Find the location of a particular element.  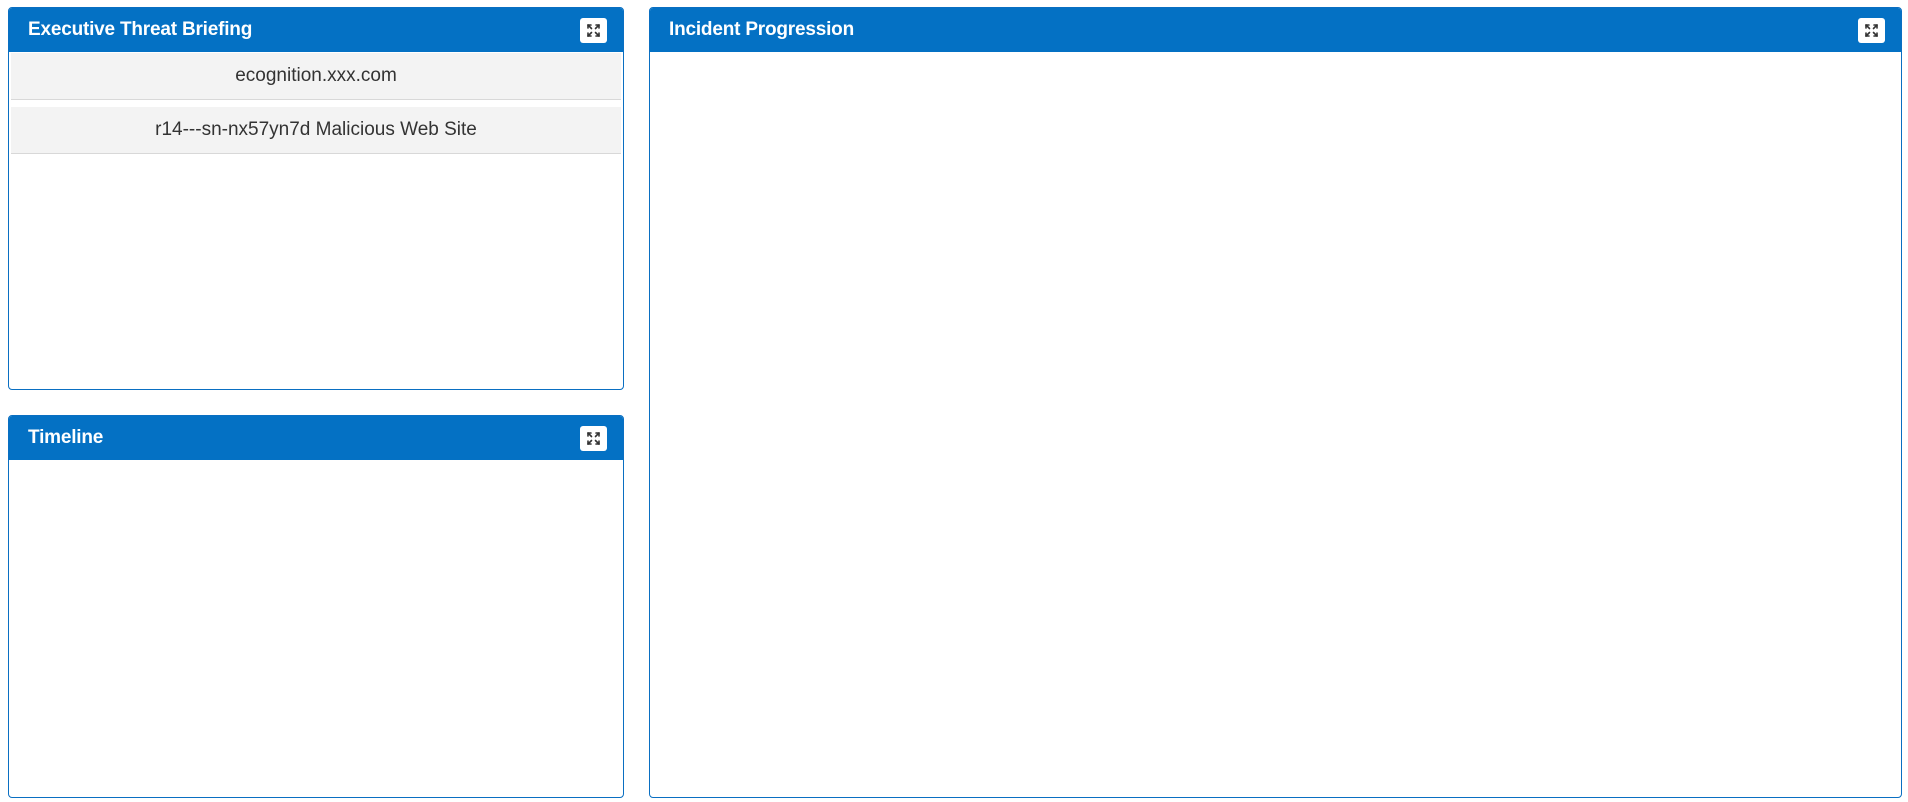

panel-header: Incident Progression is located at coordinates (1275, 30).